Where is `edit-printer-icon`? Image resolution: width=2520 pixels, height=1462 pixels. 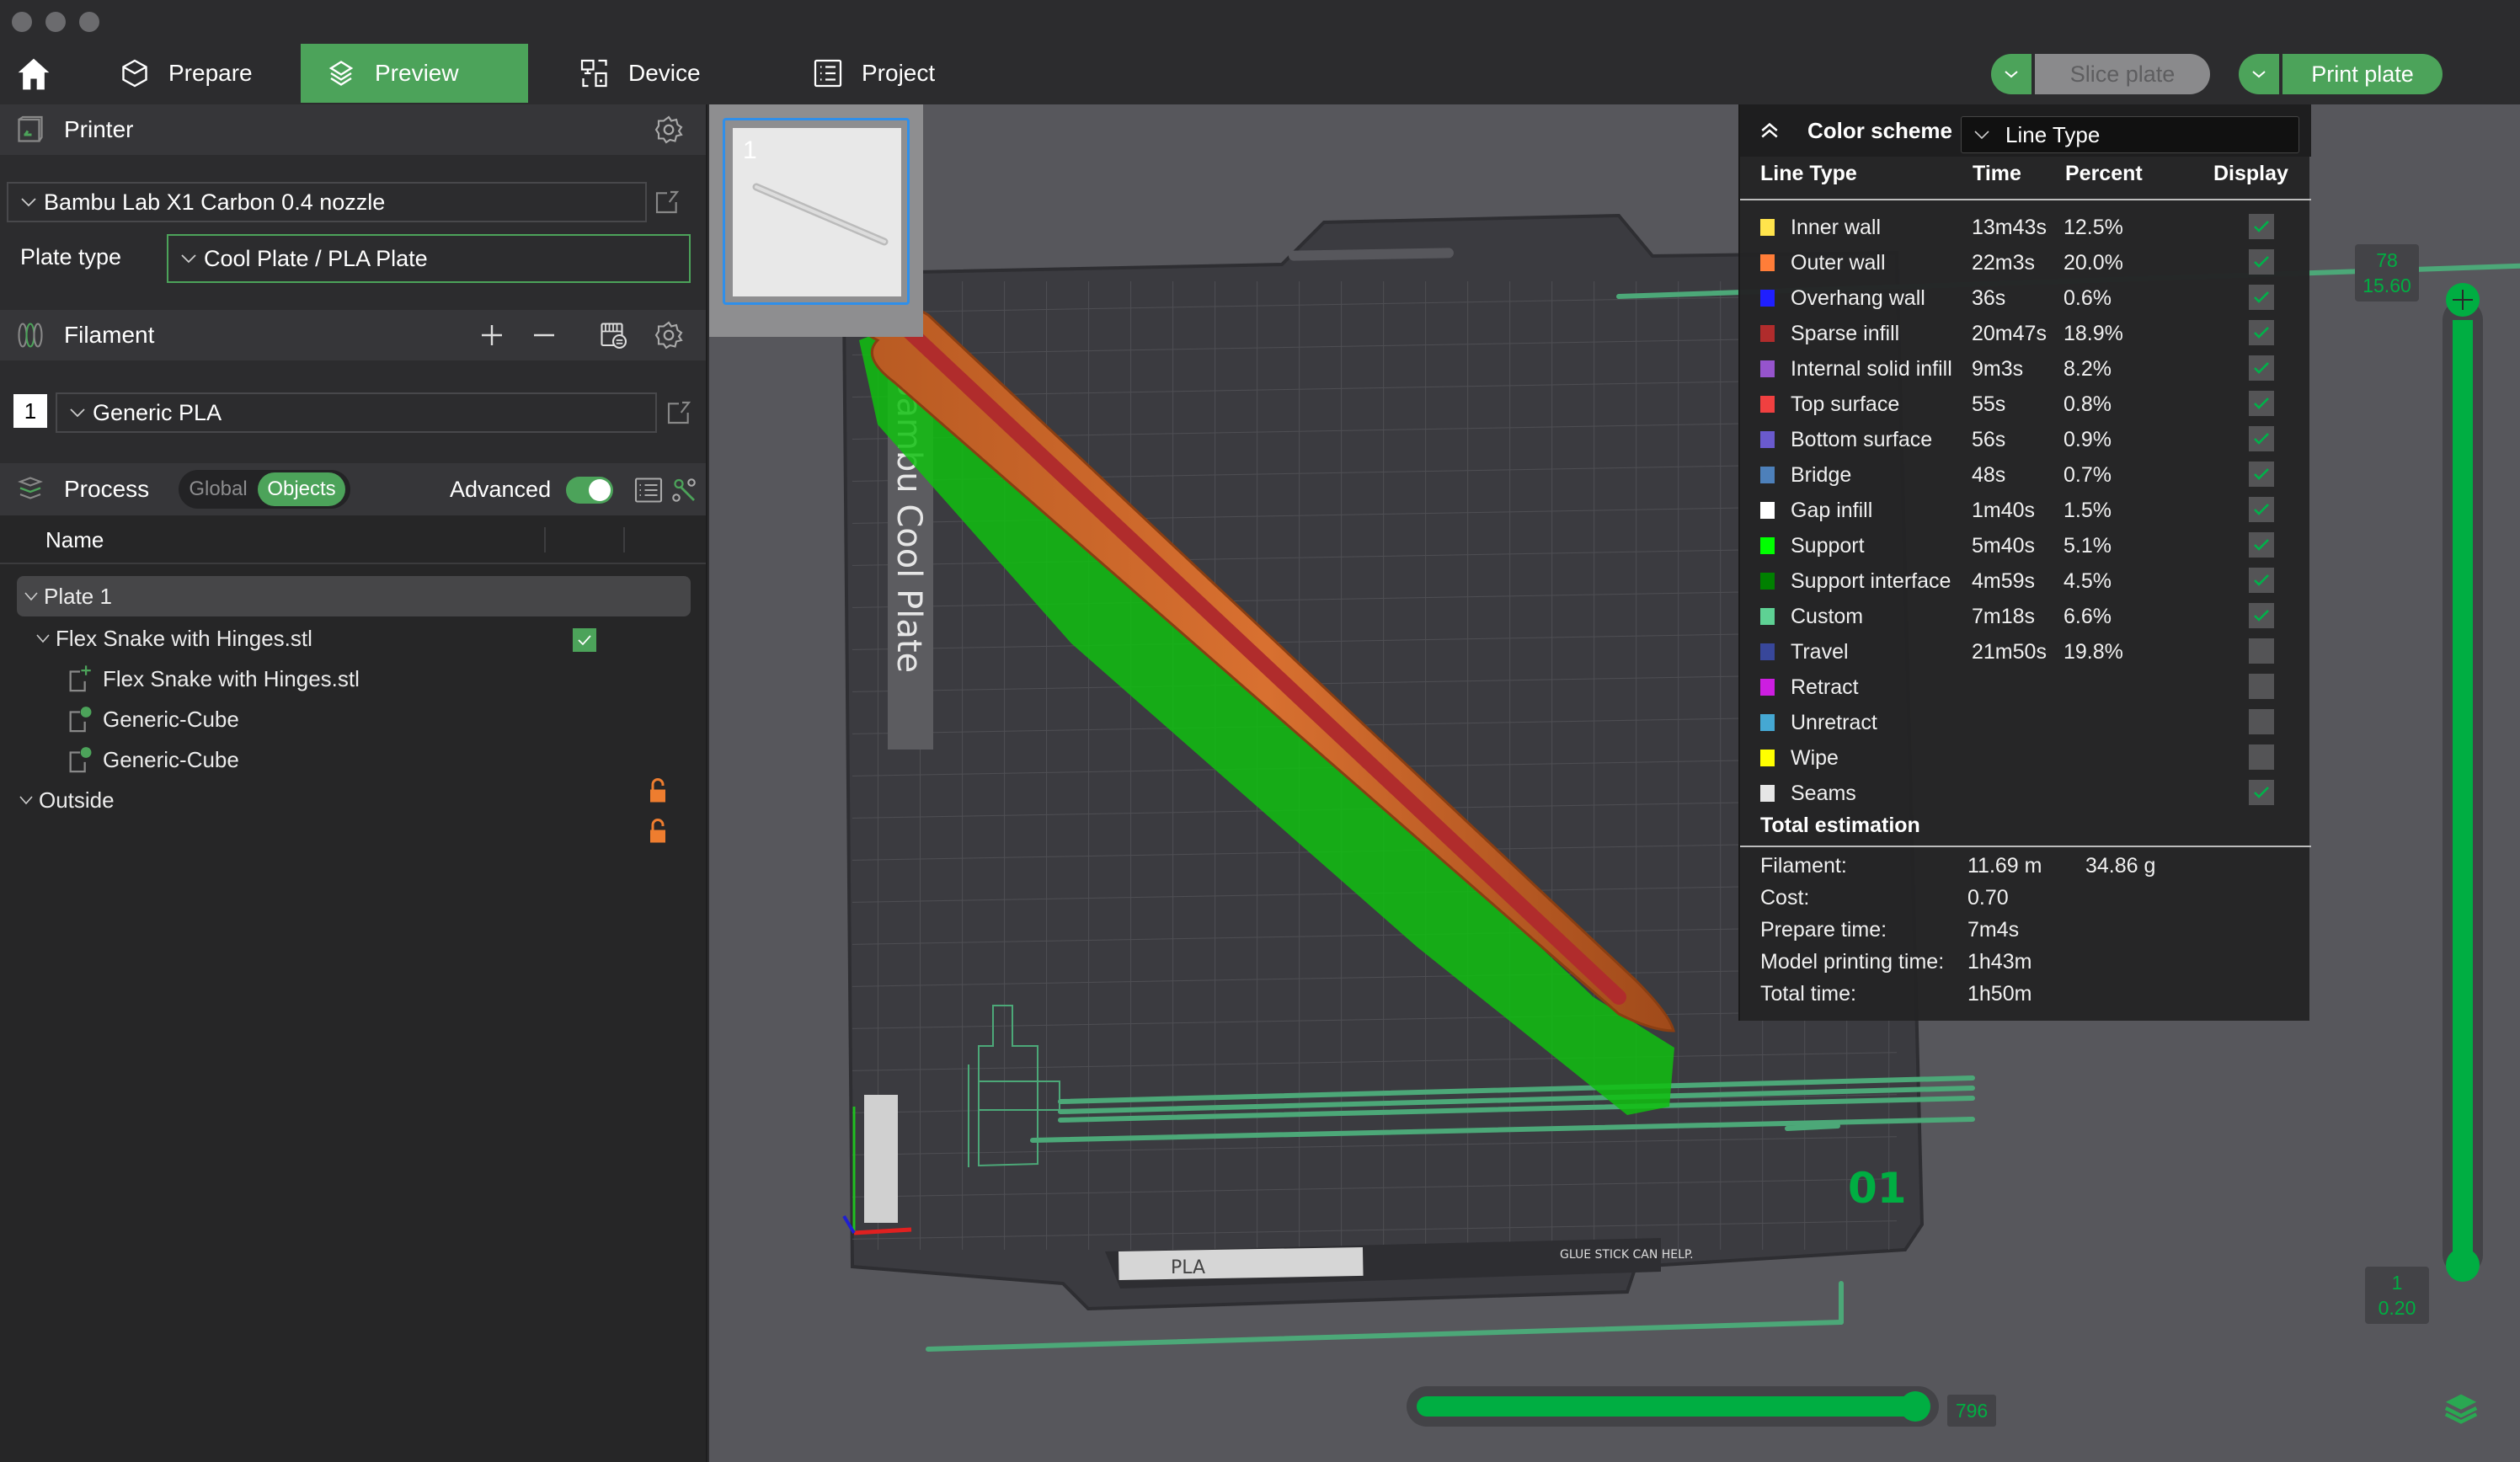
edit-printer-icon is located at coordinates (667, 202).